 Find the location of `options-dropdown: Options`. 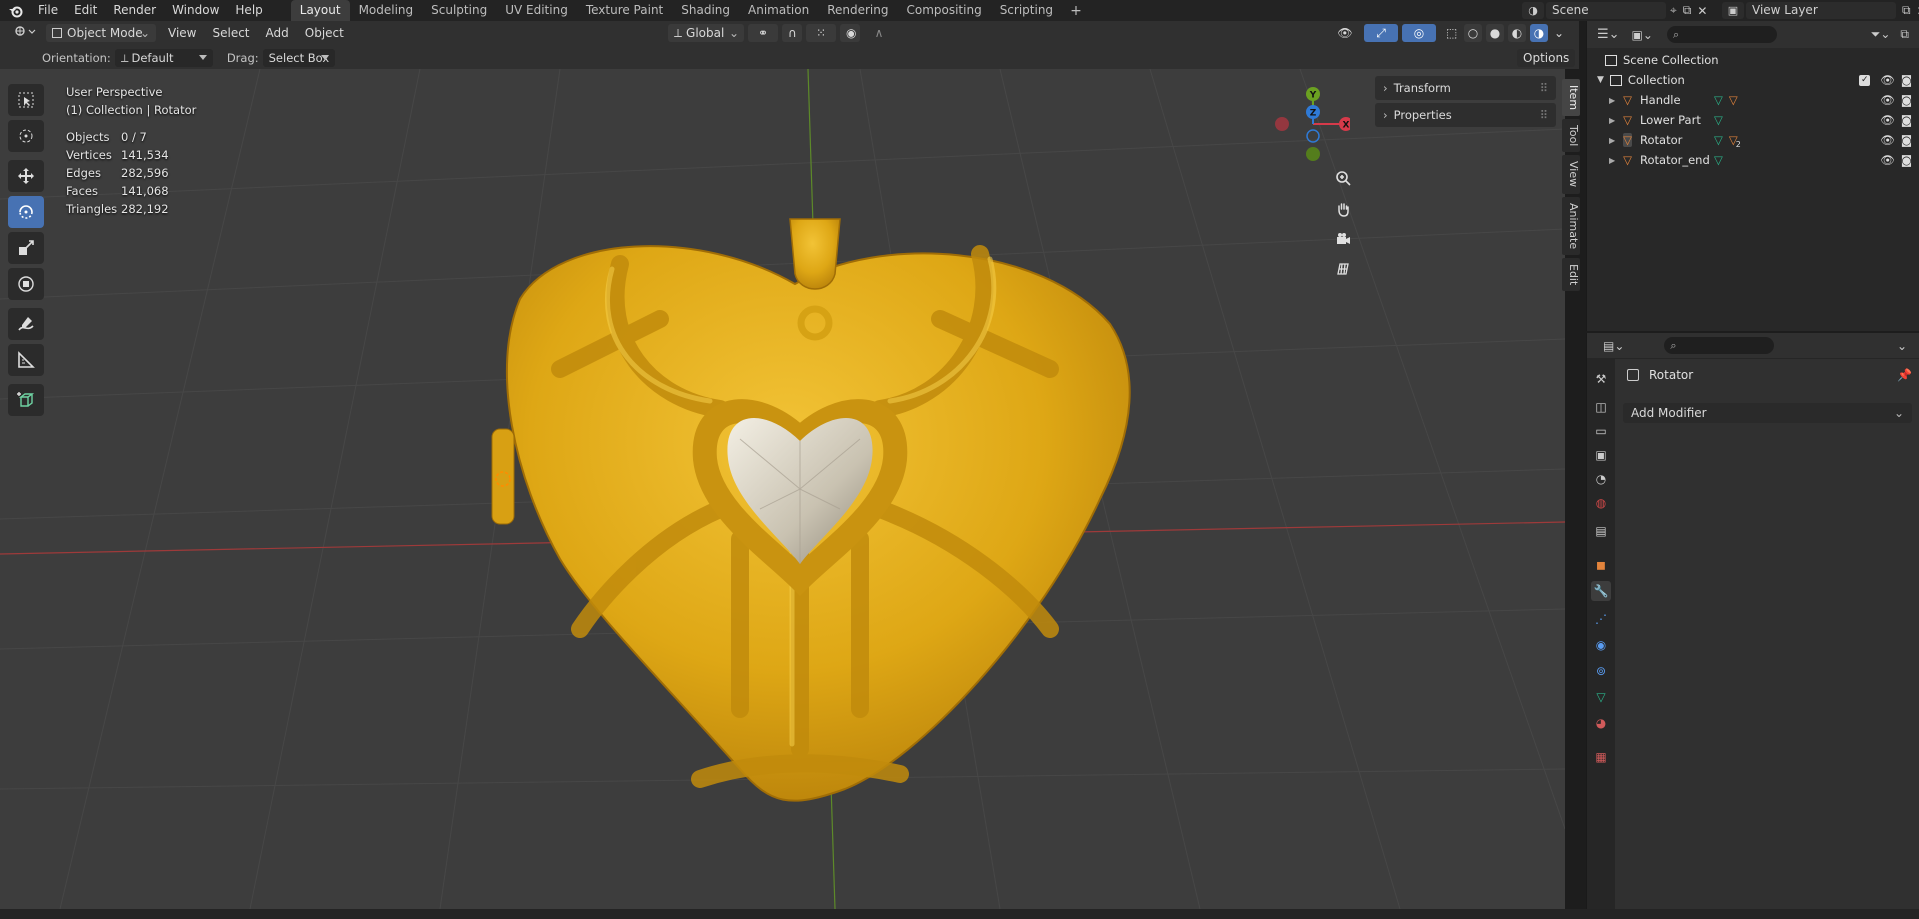

options-dropdown: Options is located at coordinates (1546, 58).